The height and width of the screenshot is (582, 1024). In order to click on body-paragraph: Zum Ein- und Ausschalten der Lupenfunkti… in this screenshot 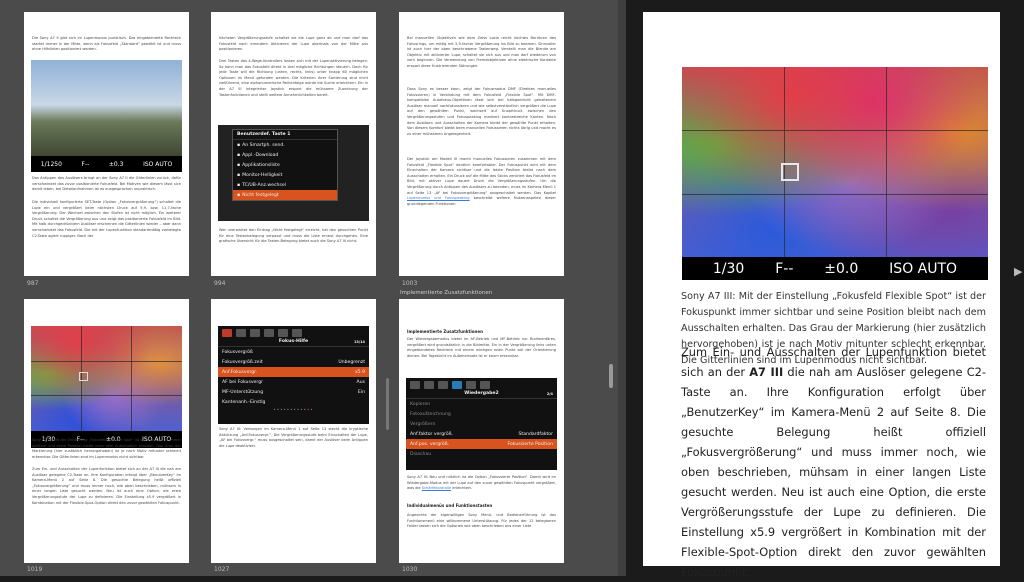, I will do `click(834, 462)`.